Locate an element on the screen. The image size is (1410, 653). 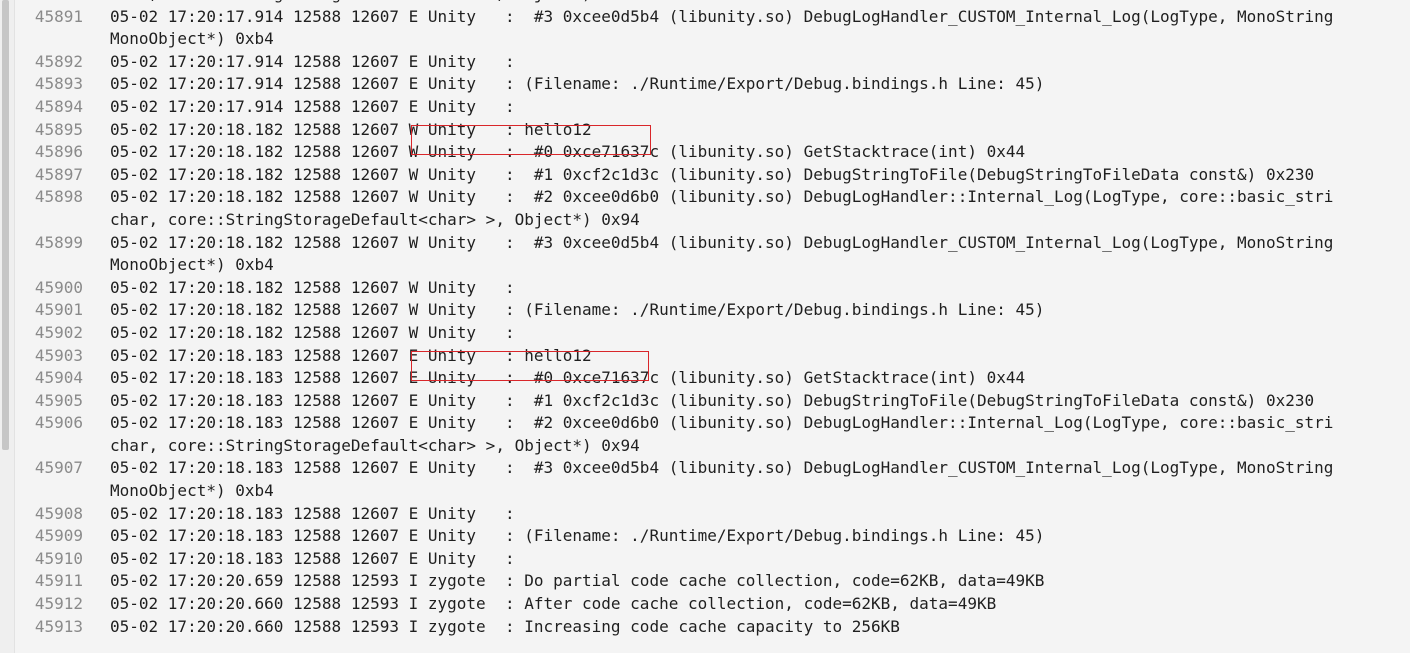
line-number: 45894 is located at coordinates (58, 106).